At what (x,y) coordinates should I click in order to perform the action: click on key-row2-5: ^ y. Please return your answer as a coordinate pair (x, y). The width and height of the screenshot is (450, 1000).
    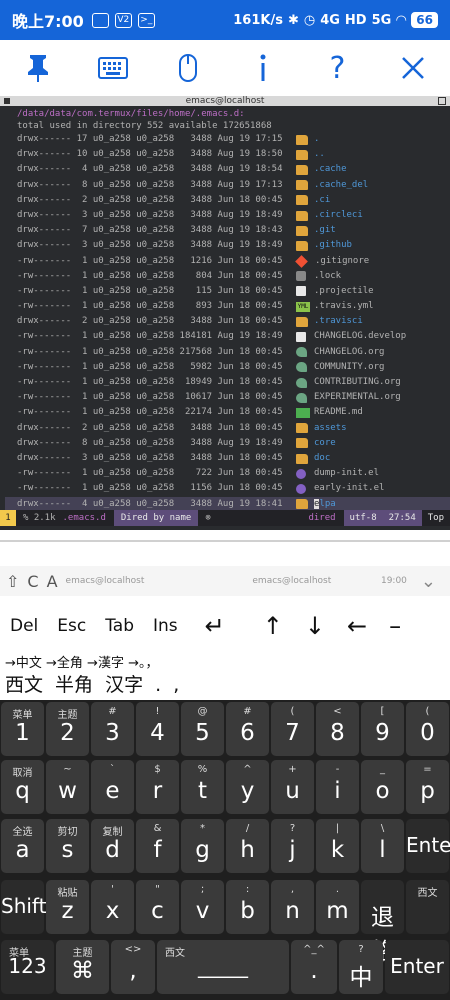
    Looking at the image, I should click on (247, 787).